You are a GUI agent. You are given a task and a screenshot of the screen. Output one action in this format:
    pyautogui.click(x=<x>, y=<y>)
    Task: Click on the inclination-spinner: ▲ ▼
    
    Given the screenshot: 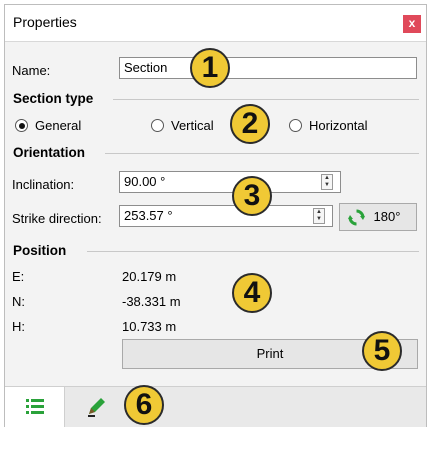 What is the action you would take?
    pyautogui.click(x=327, y=182)
    